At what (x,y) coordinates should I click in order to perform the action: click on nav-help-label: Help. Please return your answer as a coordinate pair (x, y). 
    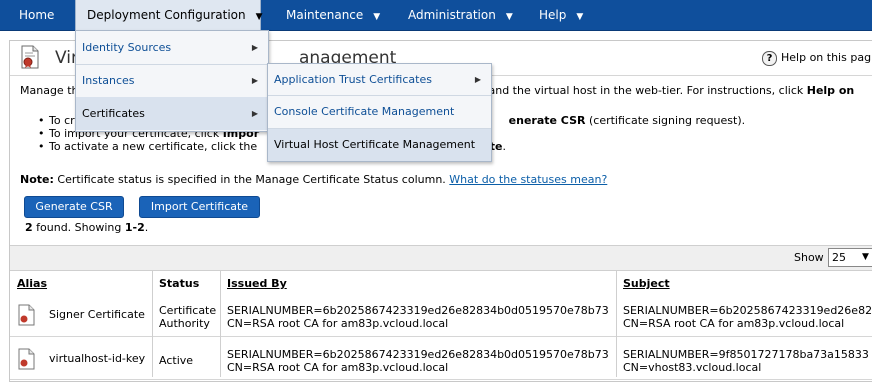
    Looking at the image, I should click on (553, 15).